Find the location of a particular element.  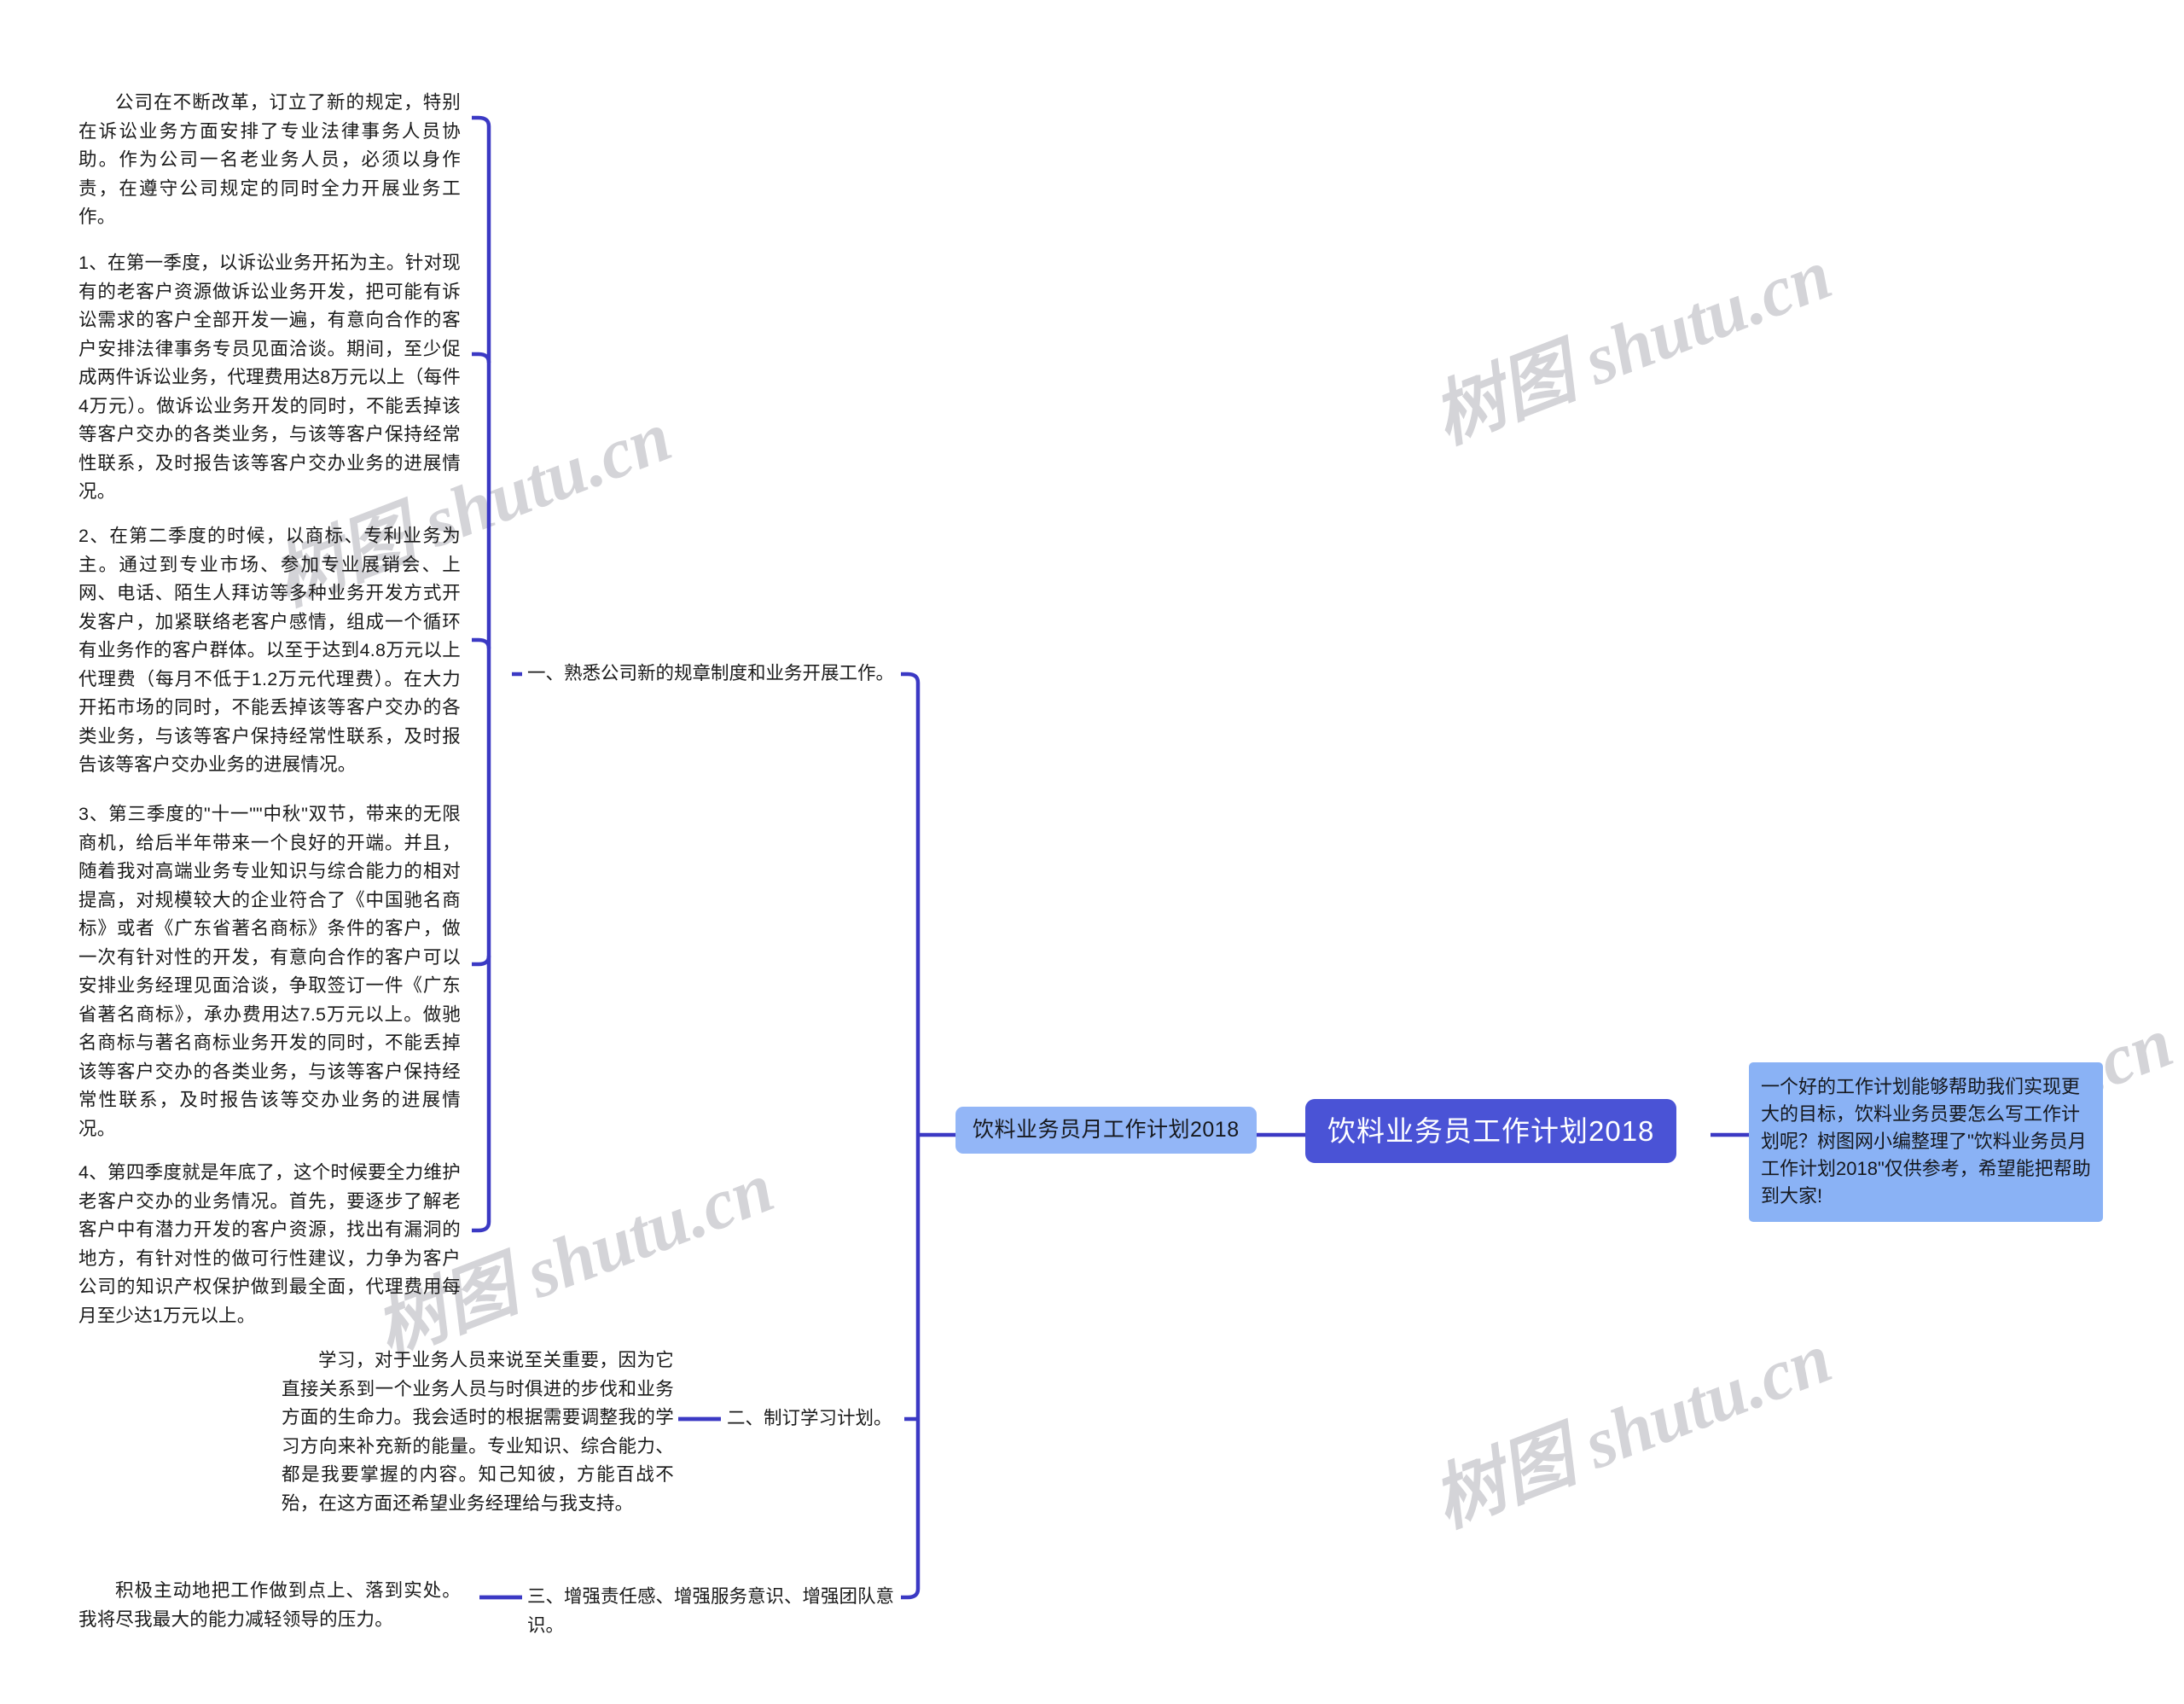

branch-label-1: 一、熟悉公司新的规章制度和业务开展工作。 is located at coordinates (715, 674).